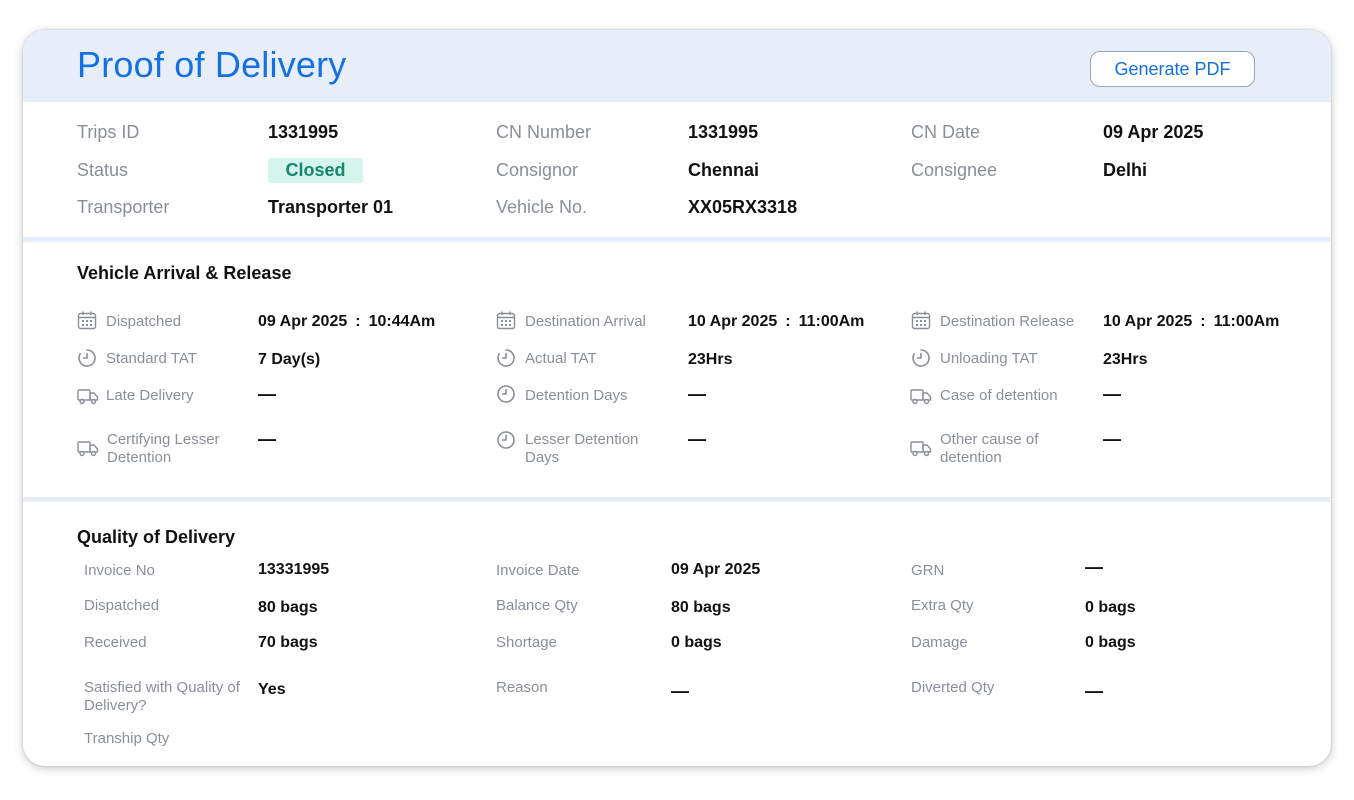 The height and width of the screenshot is (800, 1354). I want to click on other-cause-of-detention-value: —, so click(1112, 439).